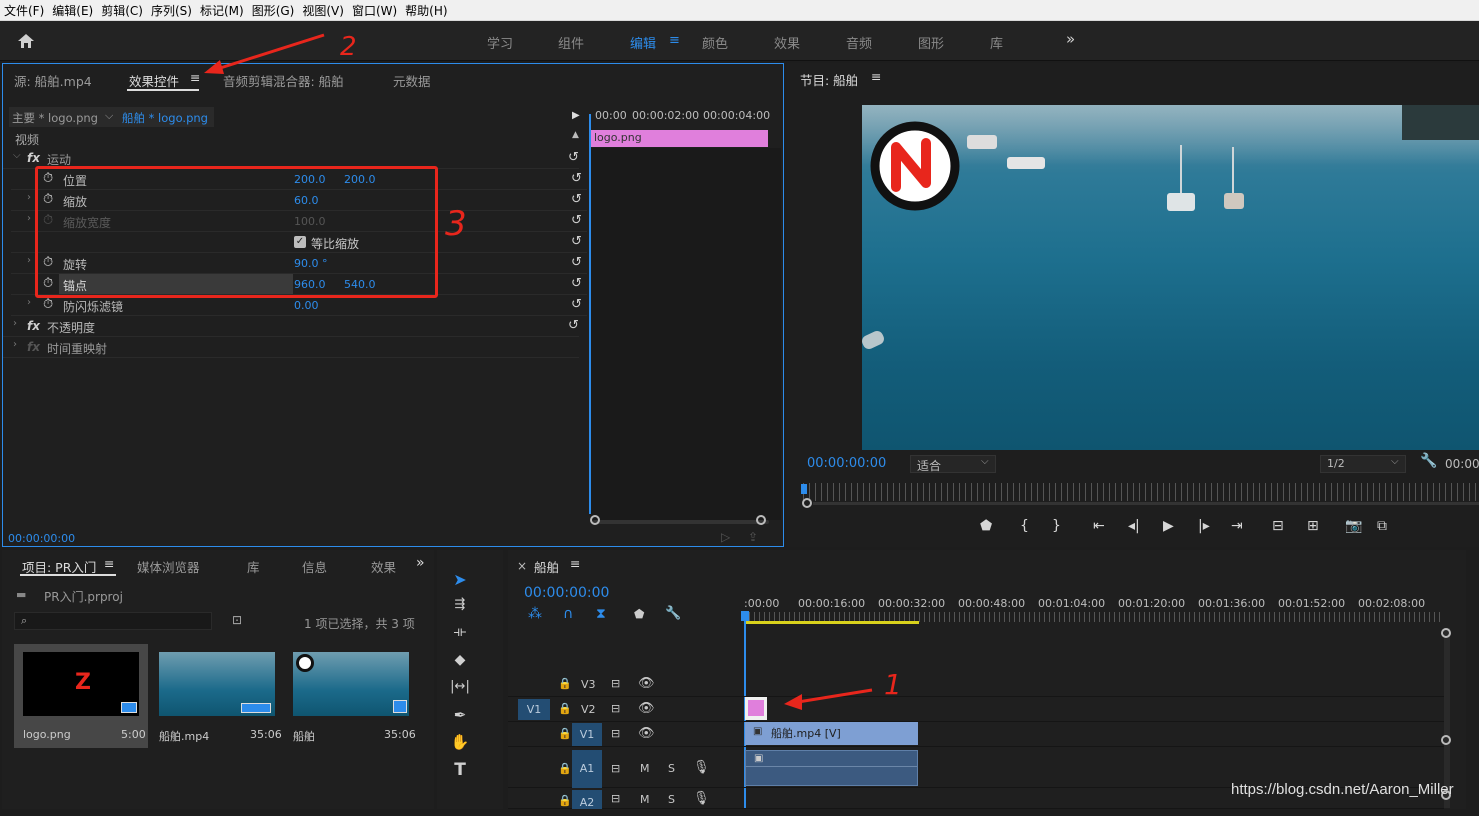 This screenshot has height=816, width=1479. Describe the element at coordinates (846, 463) in the screenshot. I see `program-timecode: 00:00:00:00` at that location.